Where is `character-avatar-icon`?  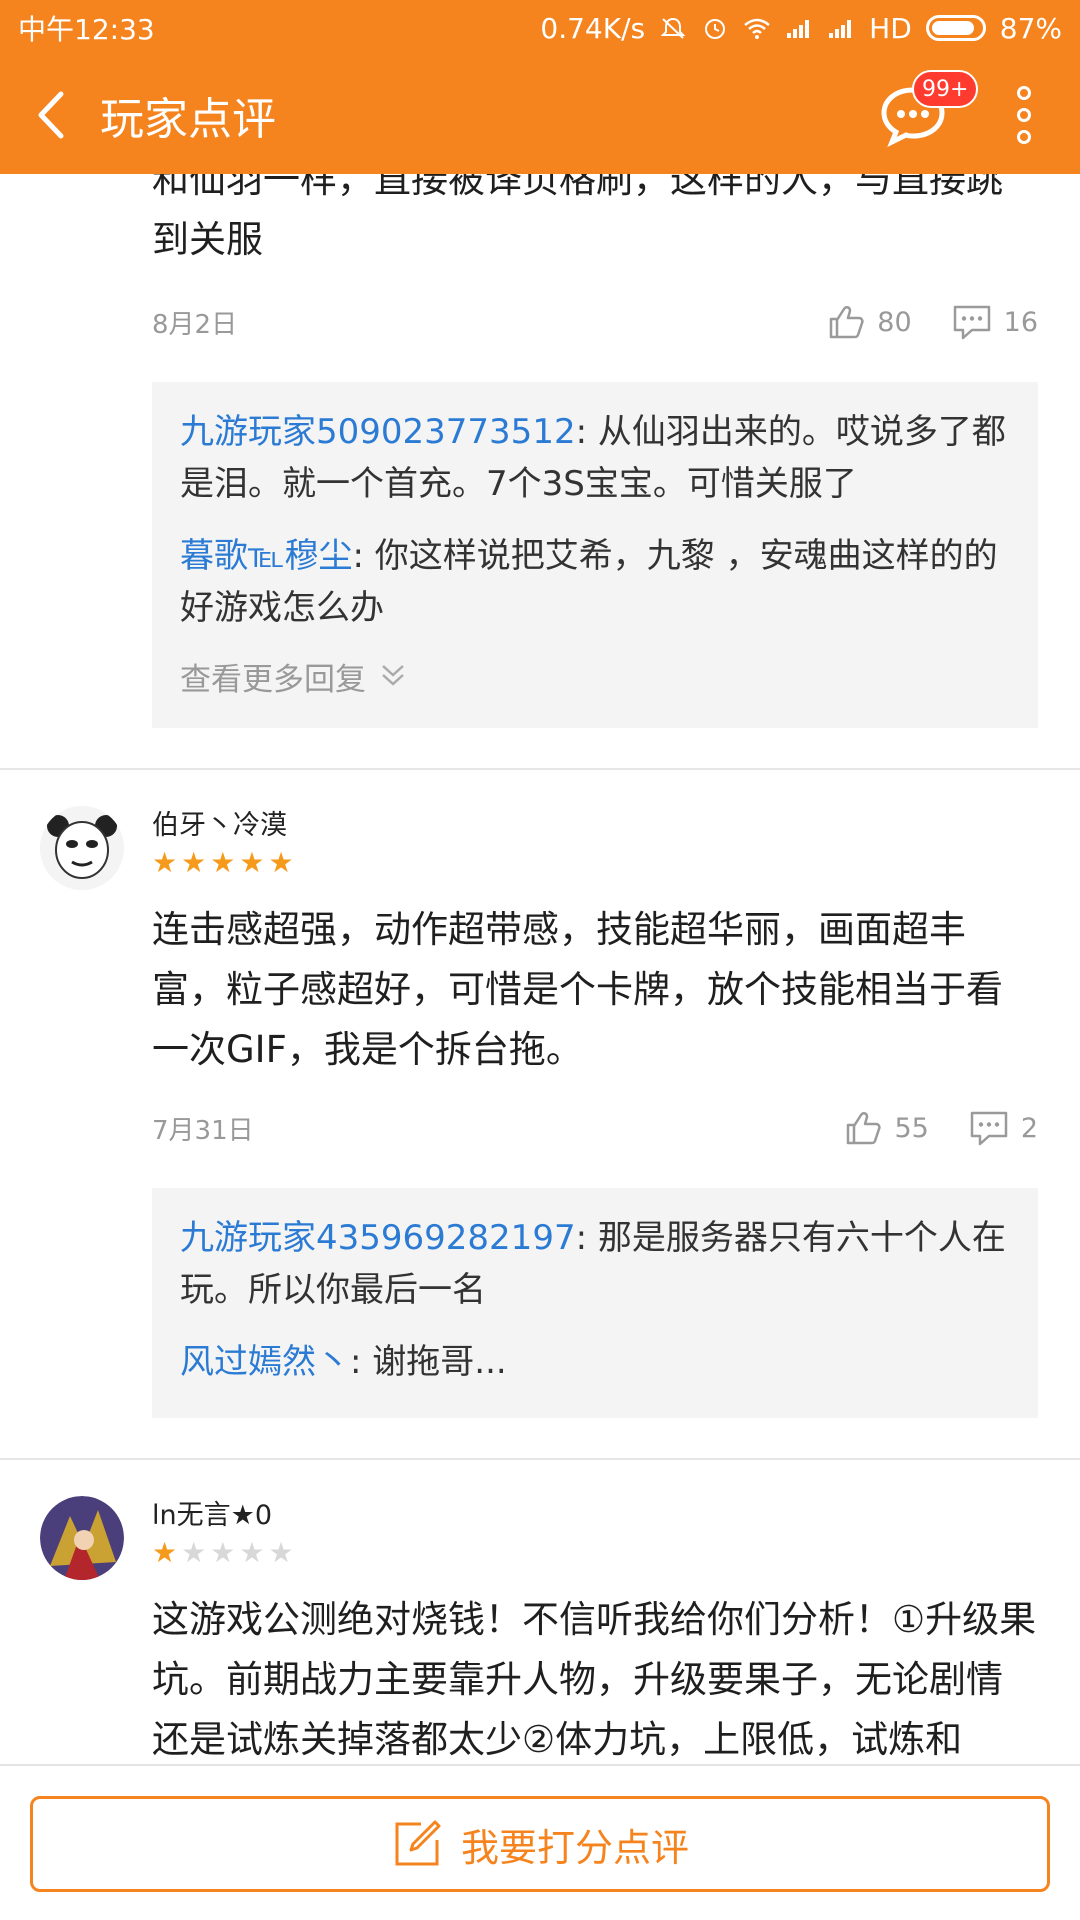 character-avatar-icon is located at coordinates (82, 1538).